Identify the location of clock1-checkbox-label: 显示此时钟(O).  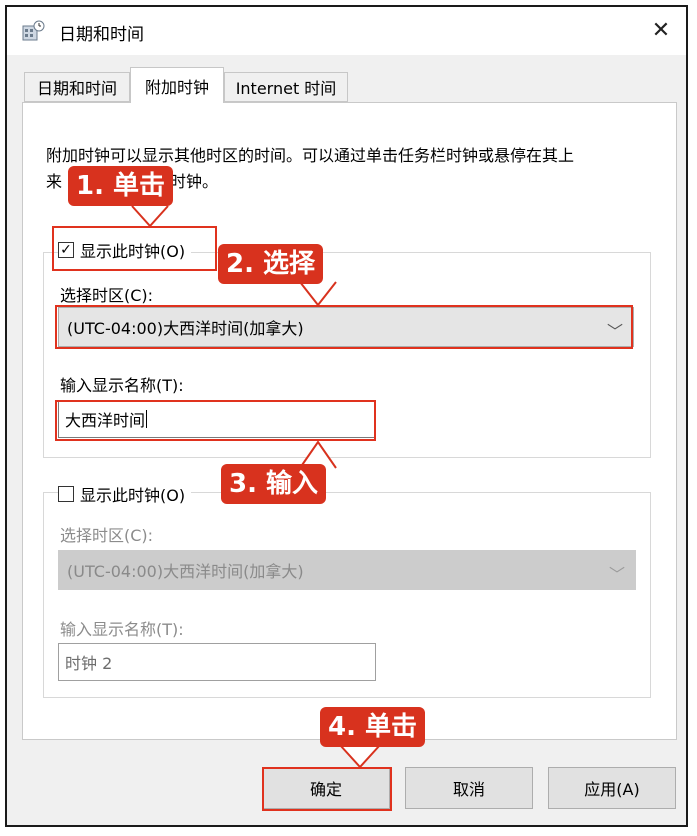
(133, 251).